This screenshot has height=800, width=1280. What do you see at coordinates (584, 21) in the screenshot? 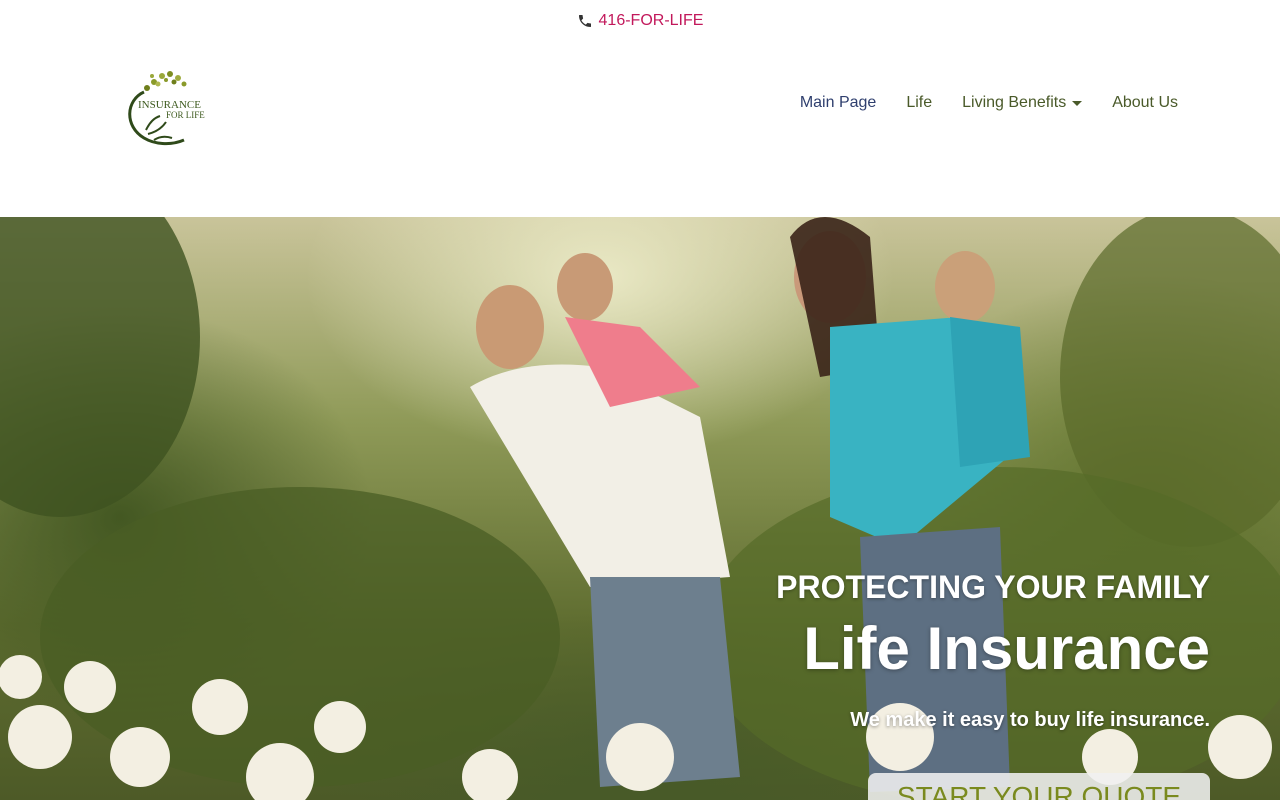
I see `phone-icon` at bounding box center [584, 21].